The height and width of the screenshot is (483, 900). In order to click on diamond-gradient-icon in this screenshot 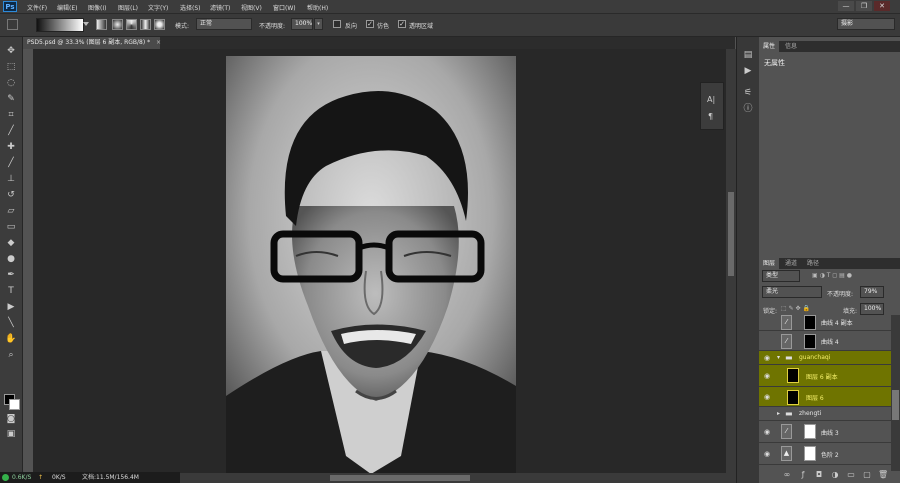, I will do `click(159, 24)`.